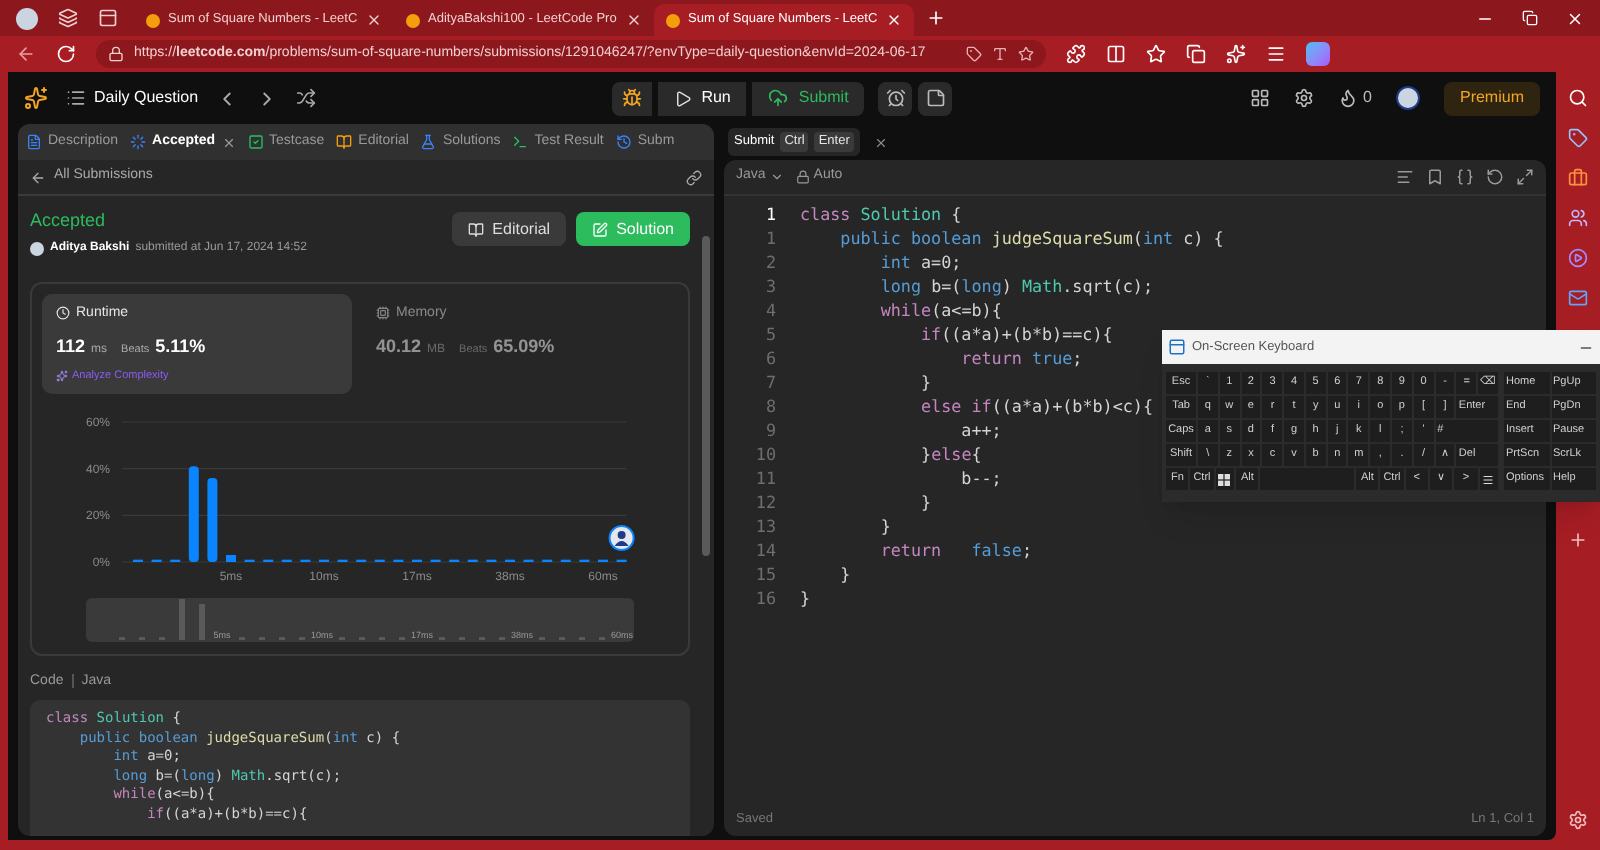 This screenshot has height=850, width=1600. I want to click on history-icon, so click(623, 142).